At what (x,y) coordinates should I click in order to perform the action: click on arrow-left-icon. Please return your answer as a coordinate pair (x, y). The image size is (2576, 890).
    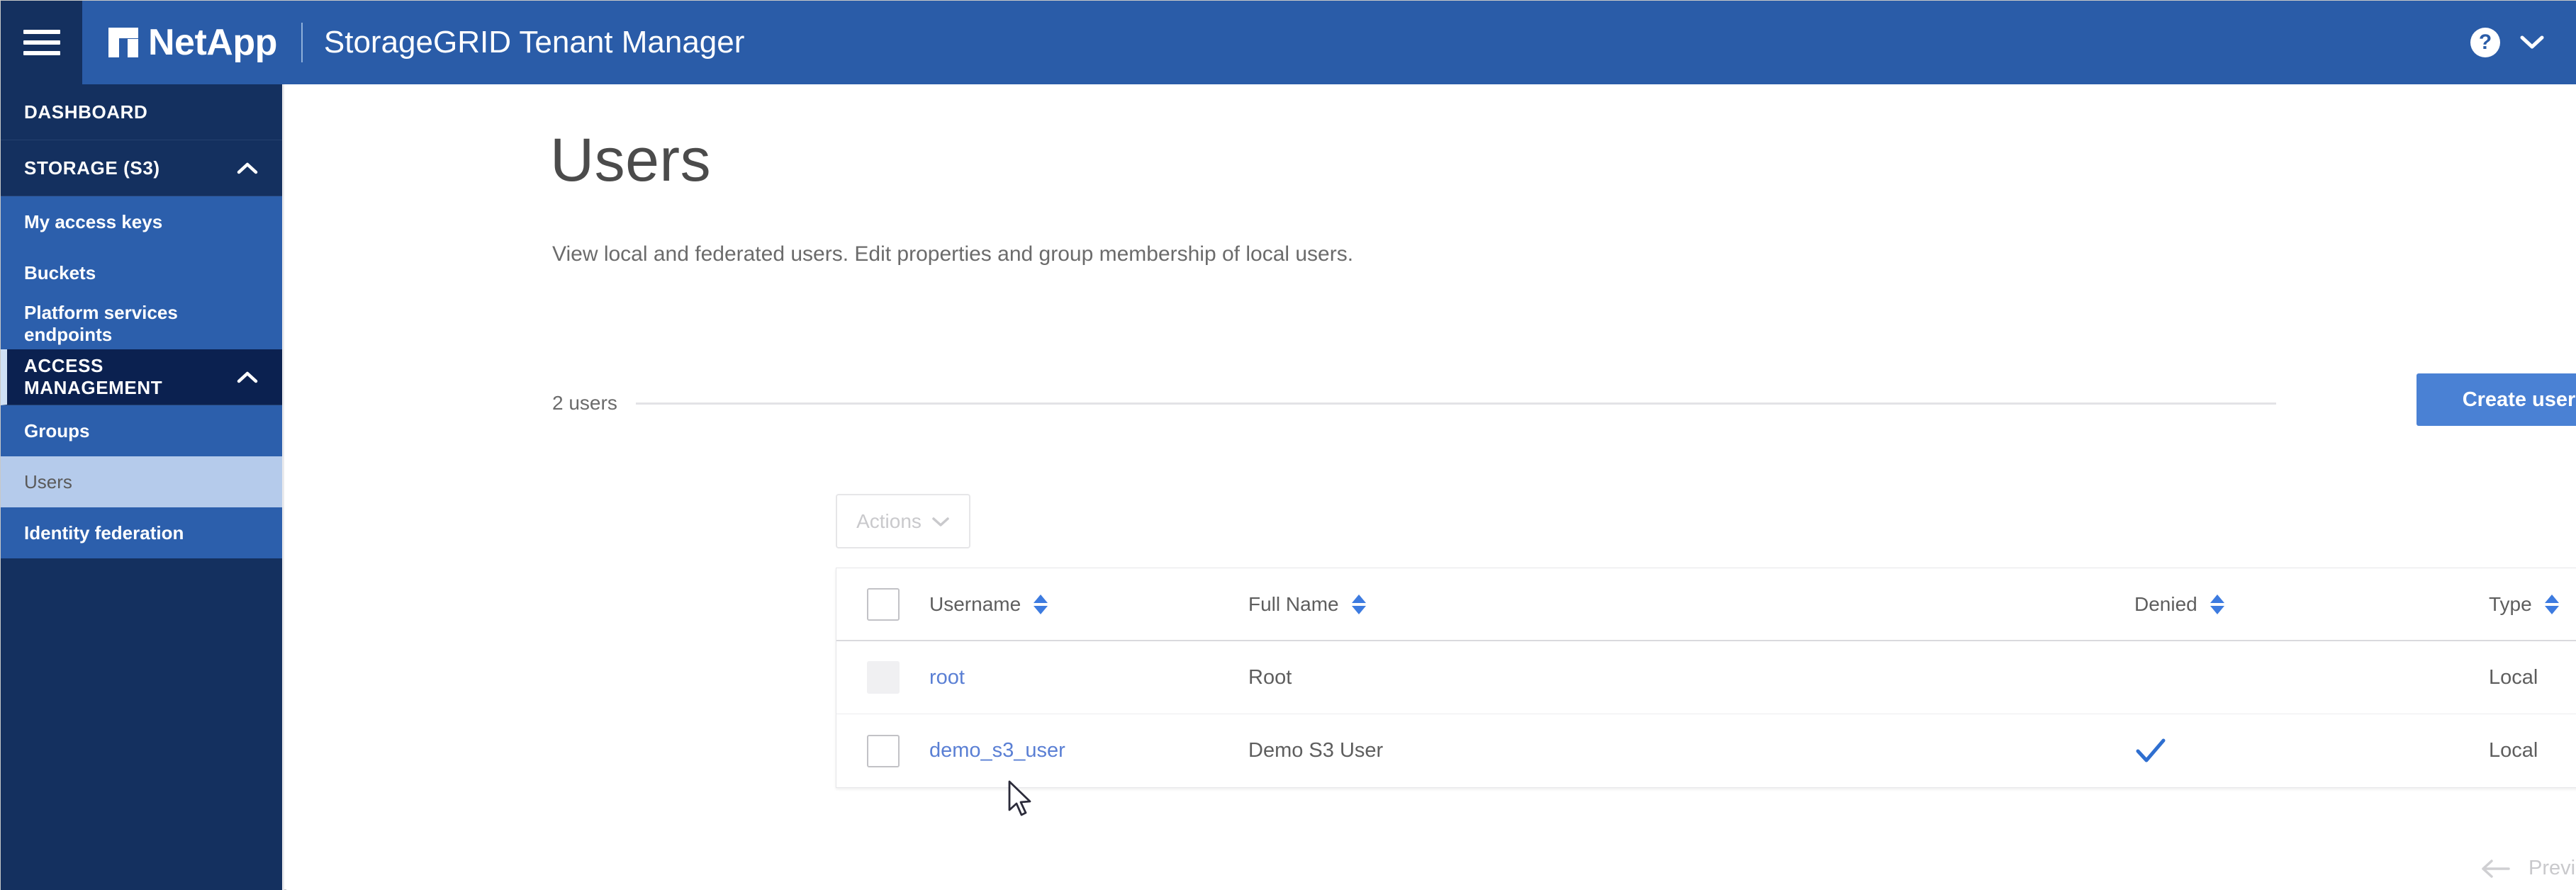
    Looking at the image, I should click on (2496, 868).